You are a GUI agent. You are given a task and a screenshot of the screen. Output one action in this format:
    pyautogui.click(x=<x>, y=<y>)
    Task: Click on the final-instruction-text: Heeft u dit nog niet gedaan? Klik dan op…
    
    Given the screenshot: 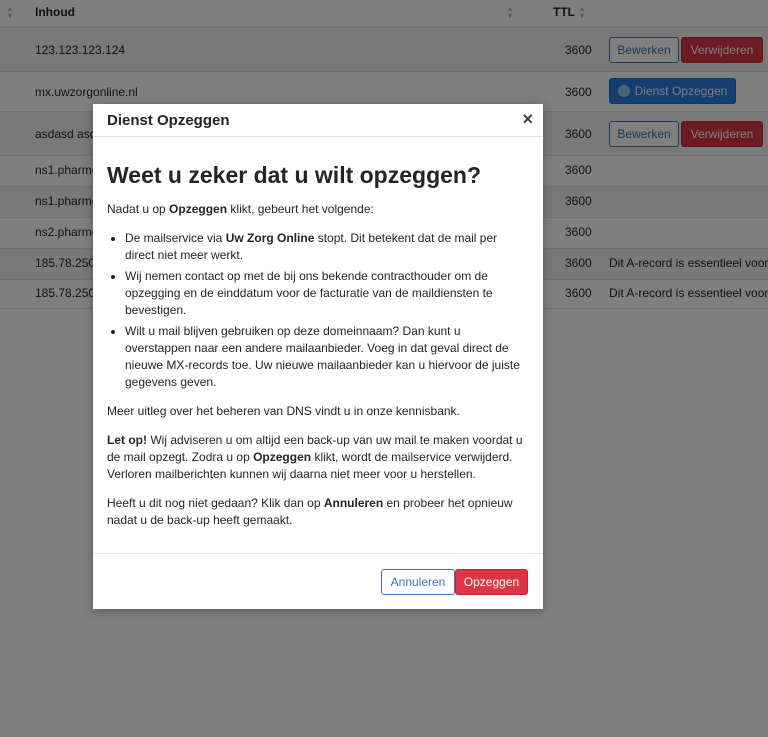 What is the action you would take?
    pyautogui.click(x=310, y=511)
    